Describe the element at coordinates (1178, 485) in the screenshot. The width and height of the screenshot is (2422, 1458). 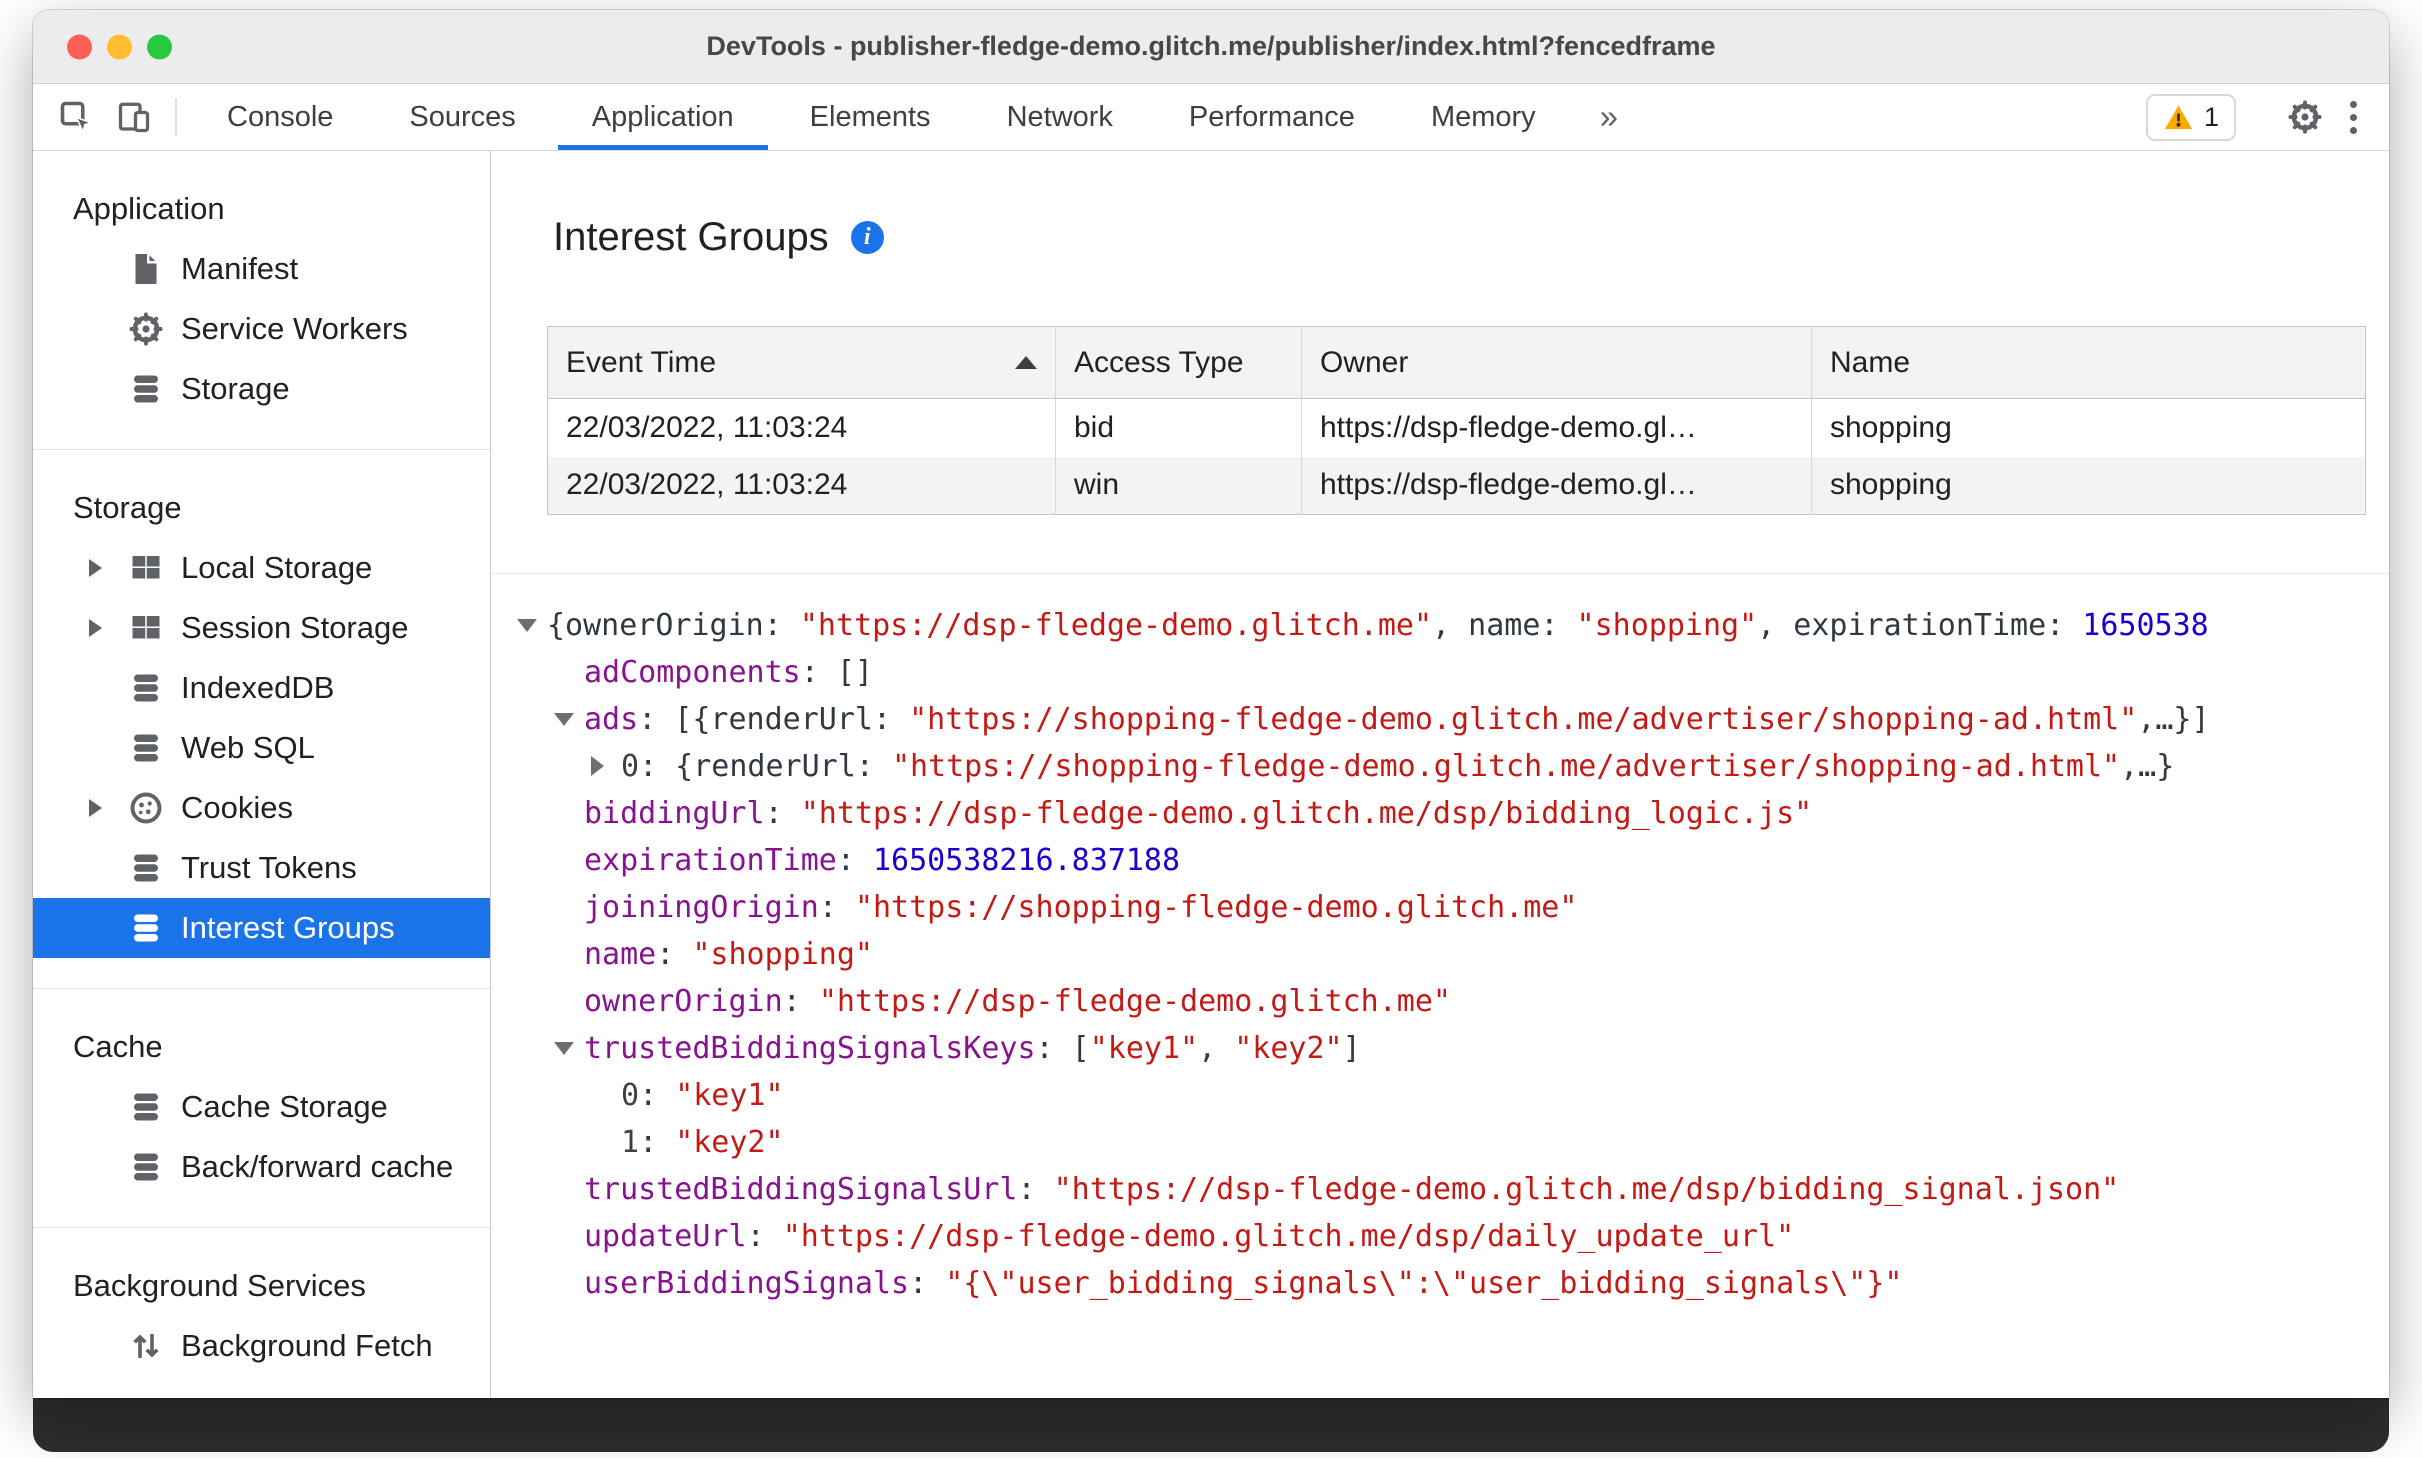
I see `cell-access-type: win` at that location.